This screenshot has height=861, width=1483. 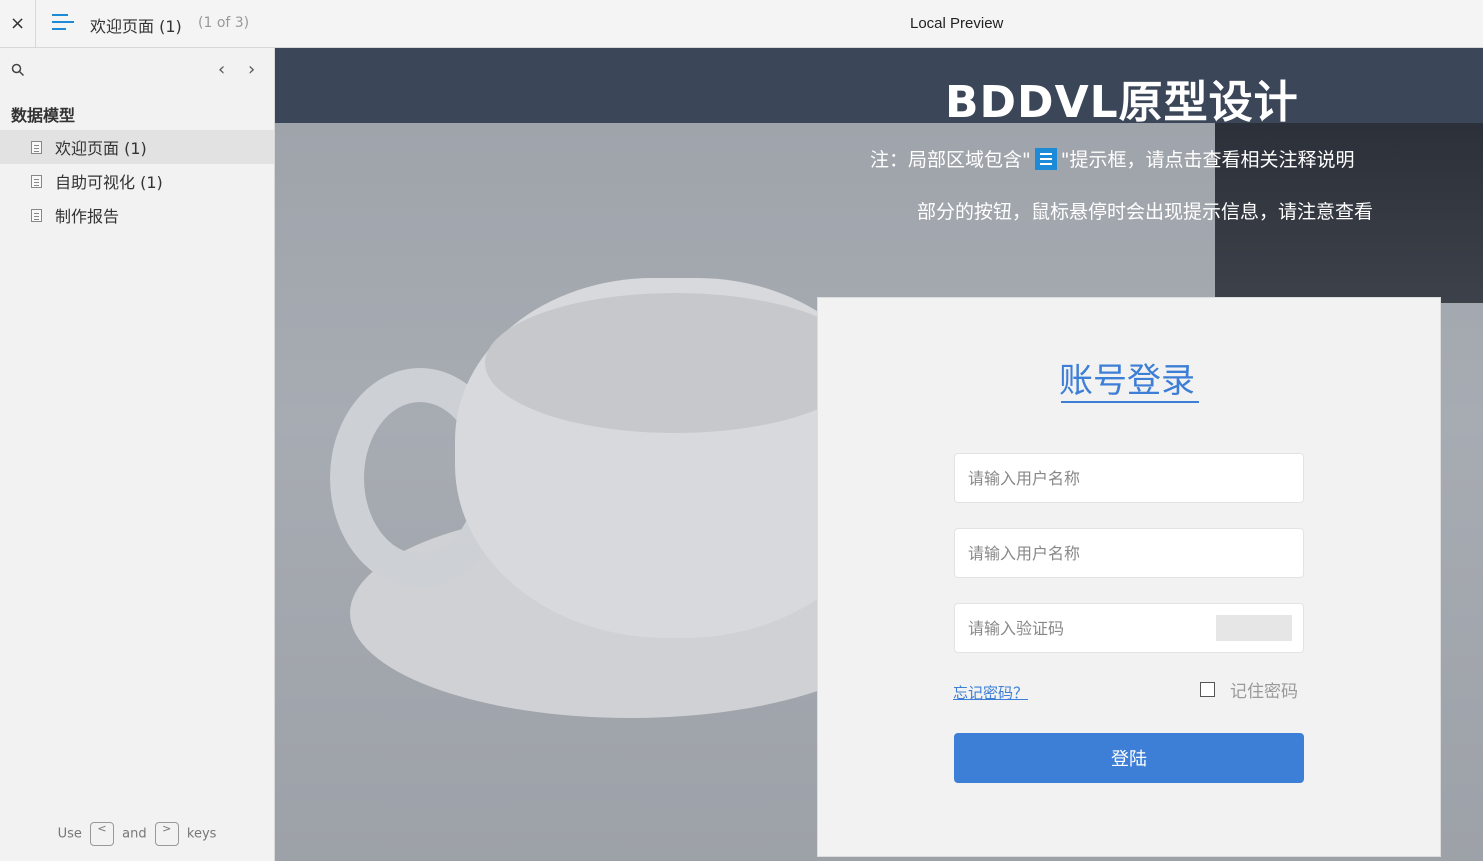 I want to click on captcha-image, so click(x=1254, y=628).